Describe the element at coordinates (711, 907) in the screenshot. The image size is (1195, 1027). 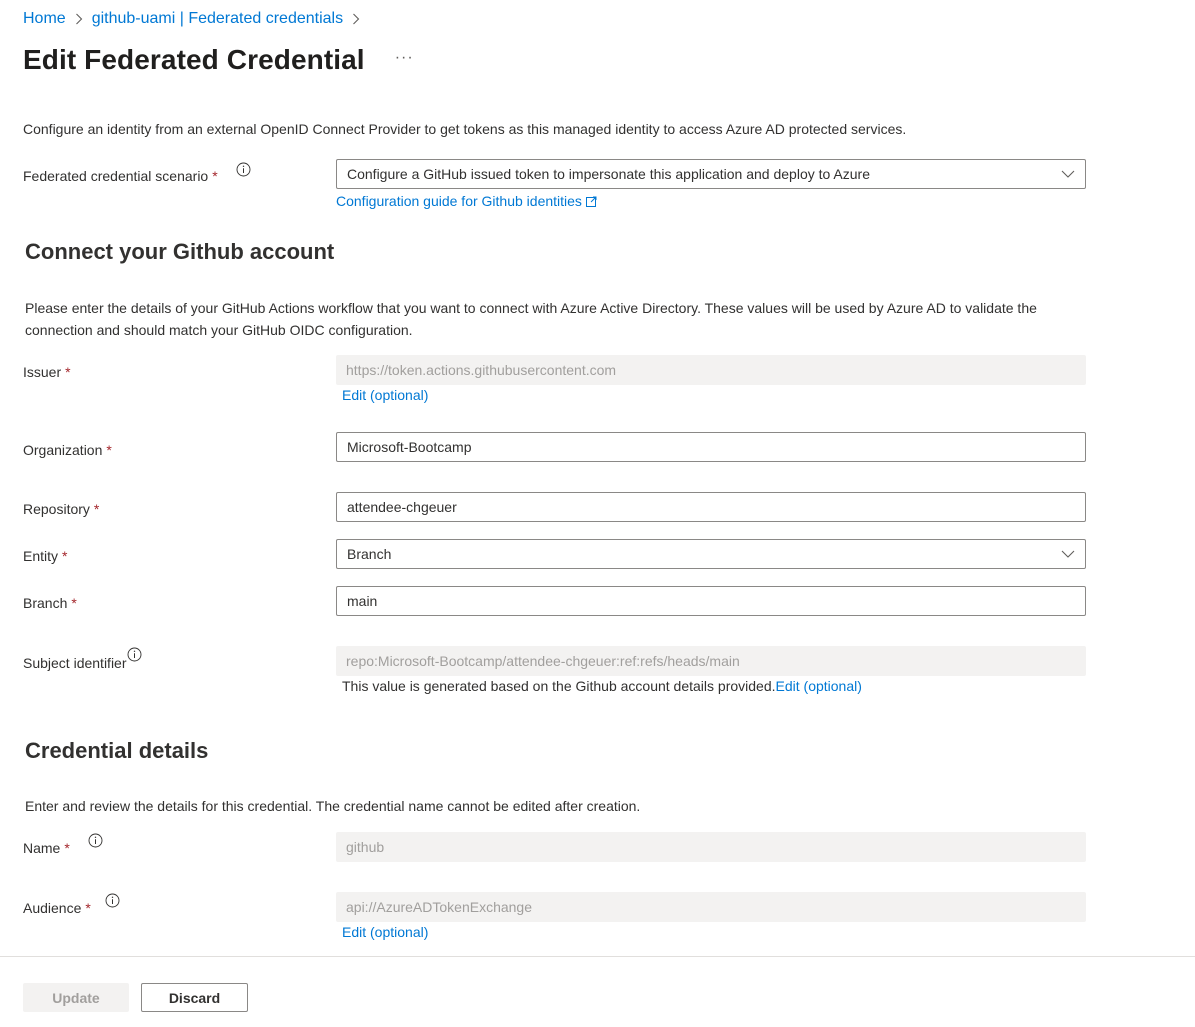
I see `audience-field: api://AzureADTokenExchange` at that location.